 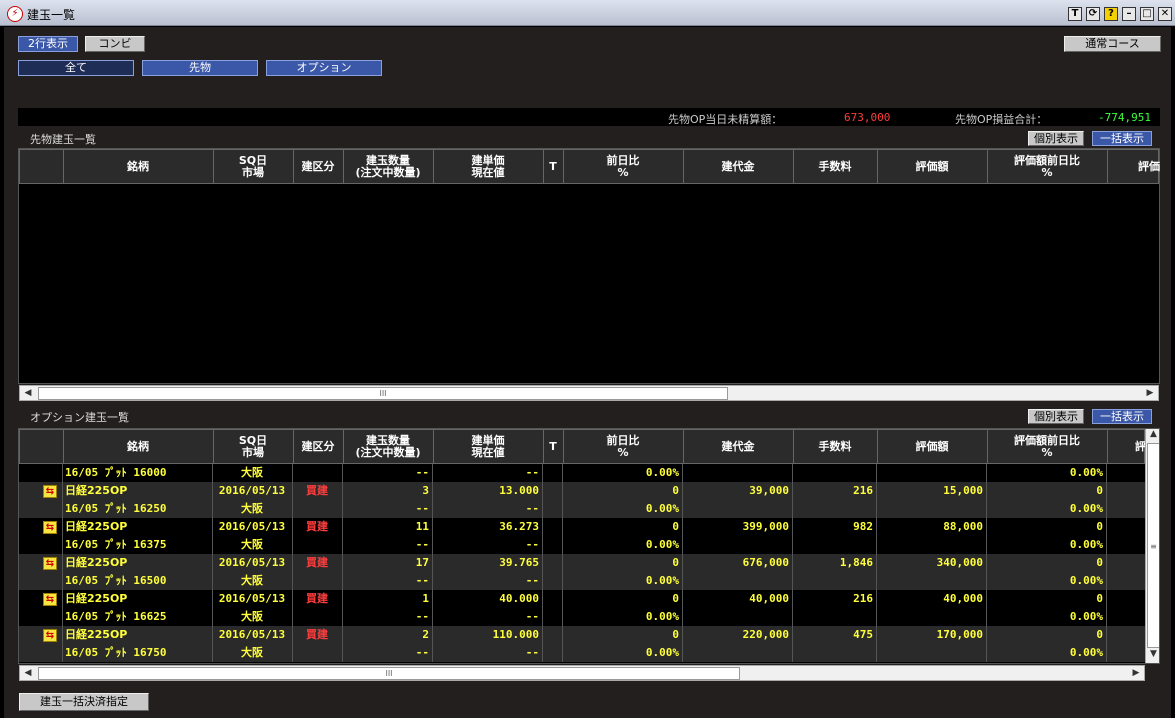 I want to click on option-row: 16/05 ﾌﾟｯﾄ 16000 大阪 -- -- 0.00% 0.00%, so click(x=582, y=473).